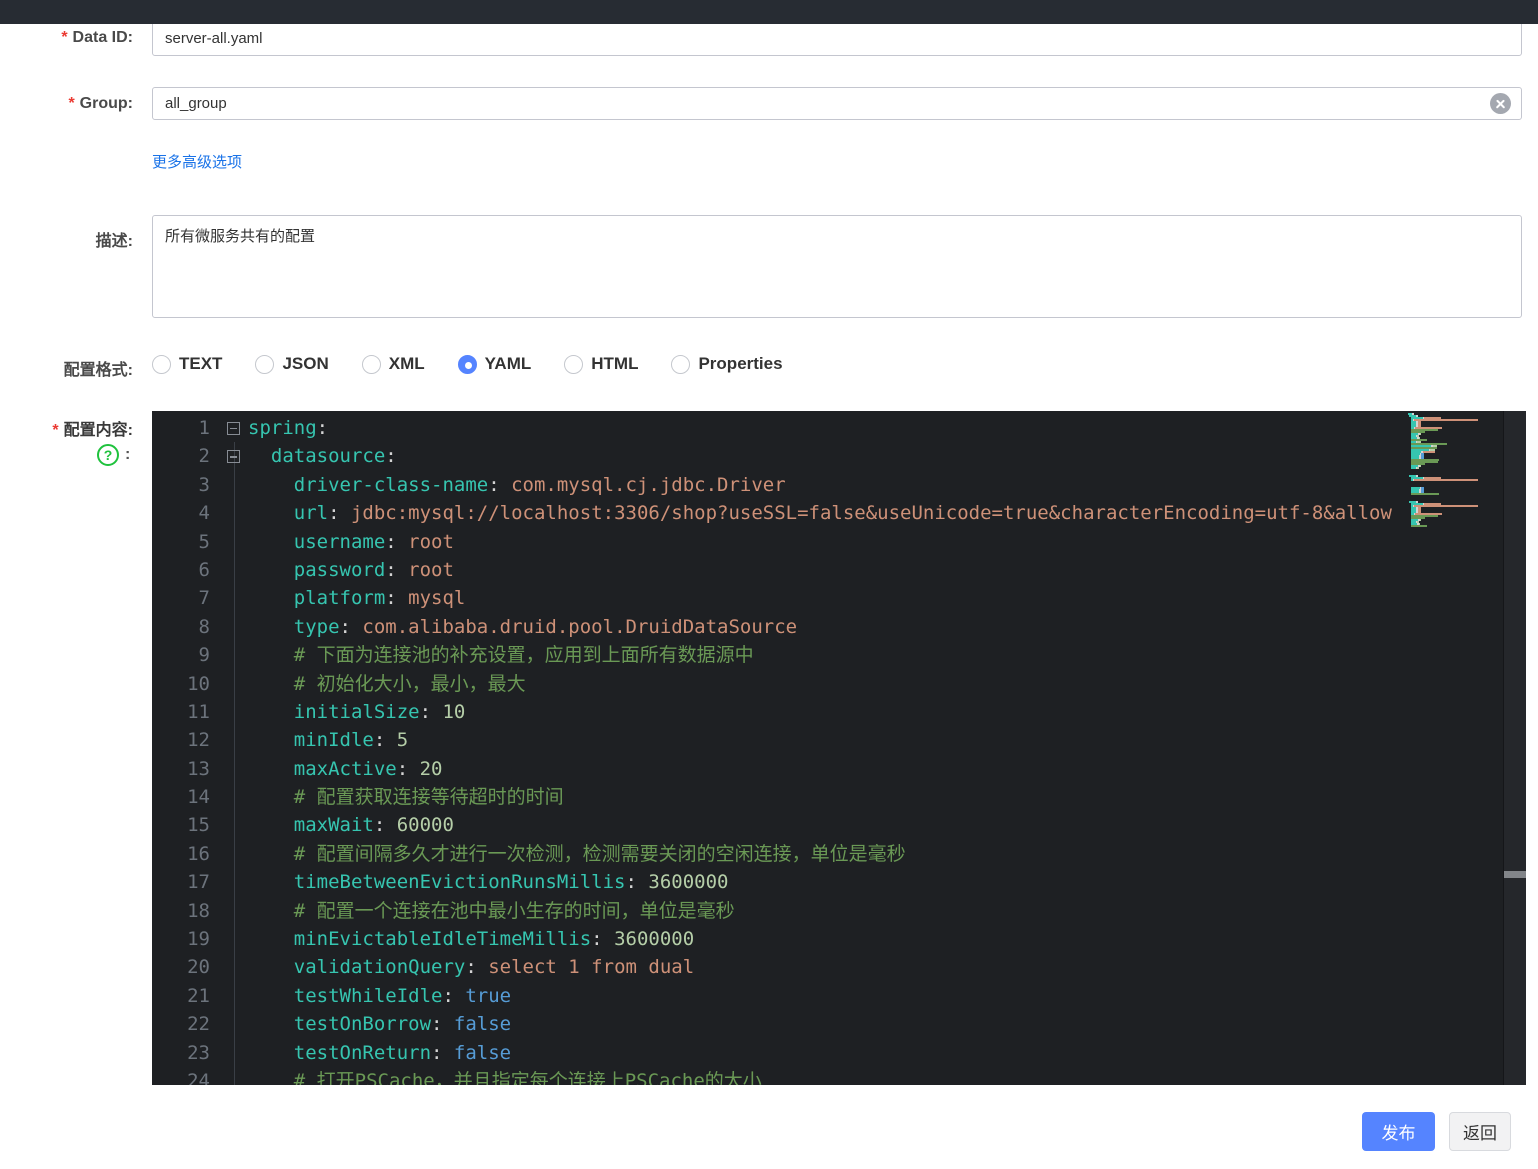  Describe the element at coordinates (780, 967) in the screenshot. I see `code-line: 20 validationQuery: select 1 from dual` at that location.